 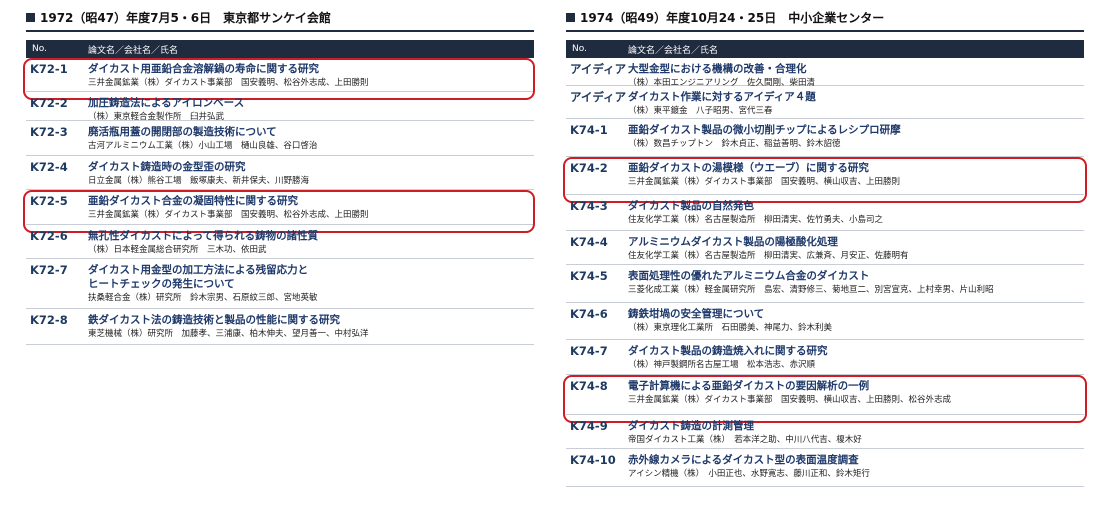 What do you see at coordinates (748, 168) in the screenshot?
I see `paper-title: 亜鉛ダイカストの湯模様（ウエーブ）に関する研究` at bounding box center [748, 168].